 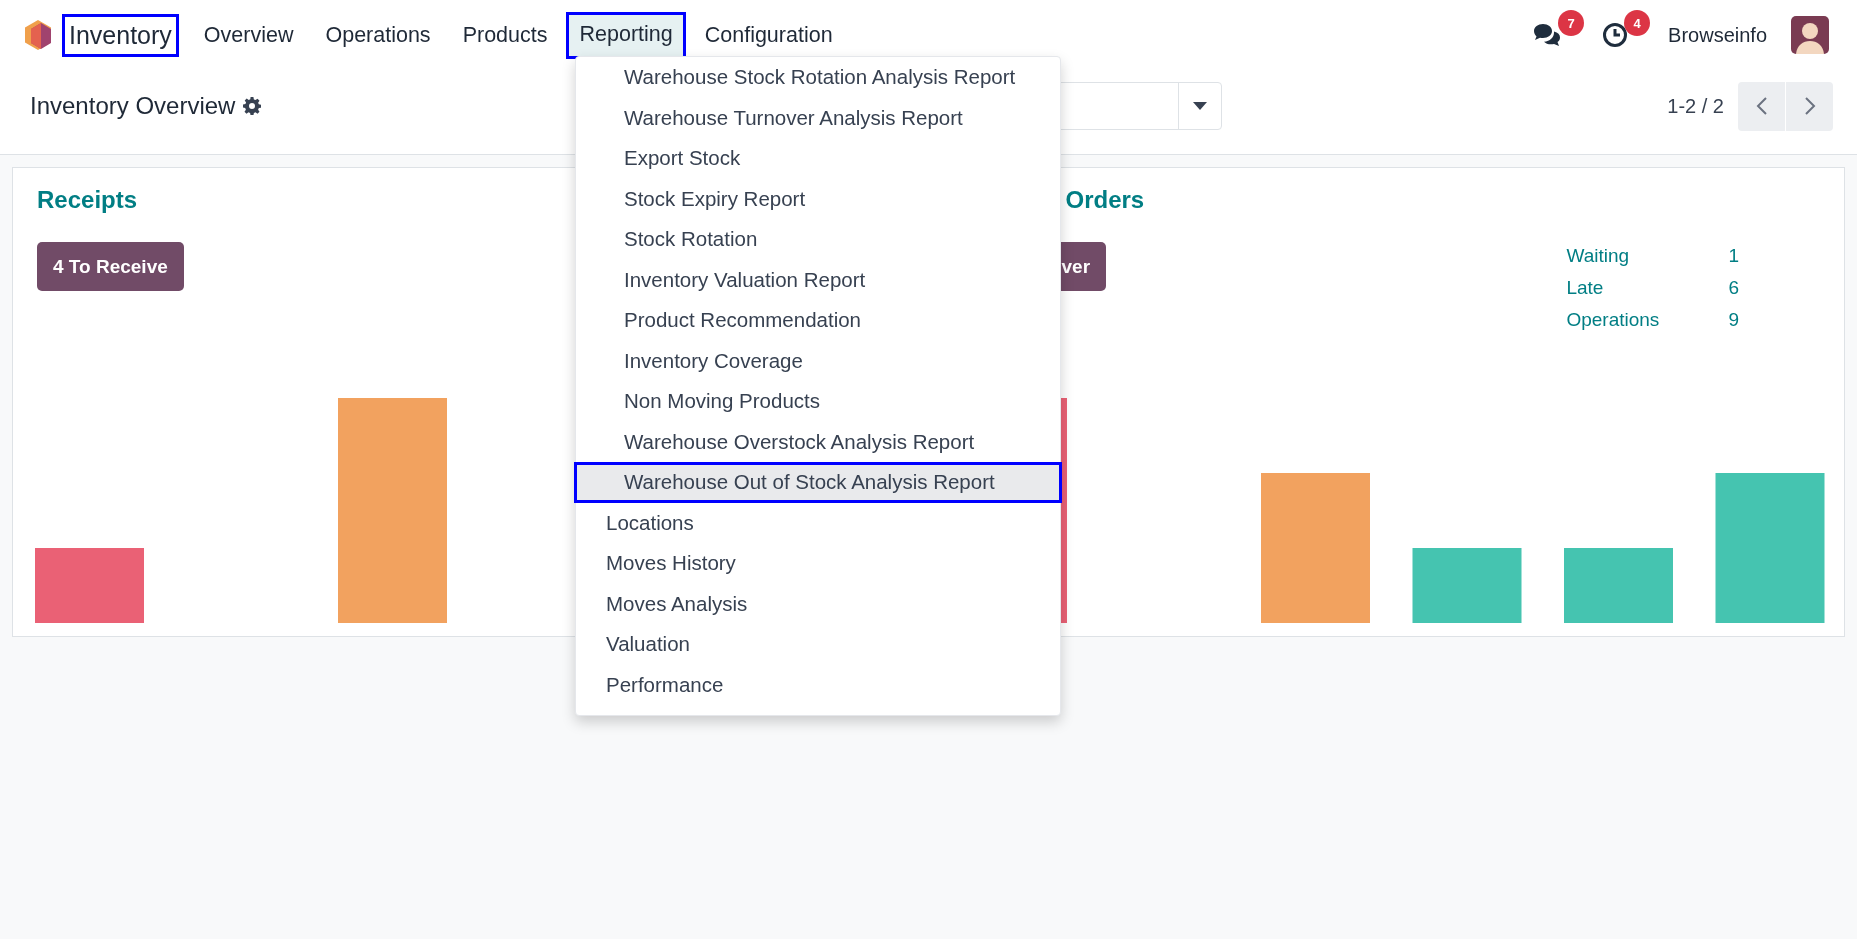 What do you see at coordinates (818, 563) in the screenshot?
I see `menu-item: Moves History` at bounding box center [818, 563].